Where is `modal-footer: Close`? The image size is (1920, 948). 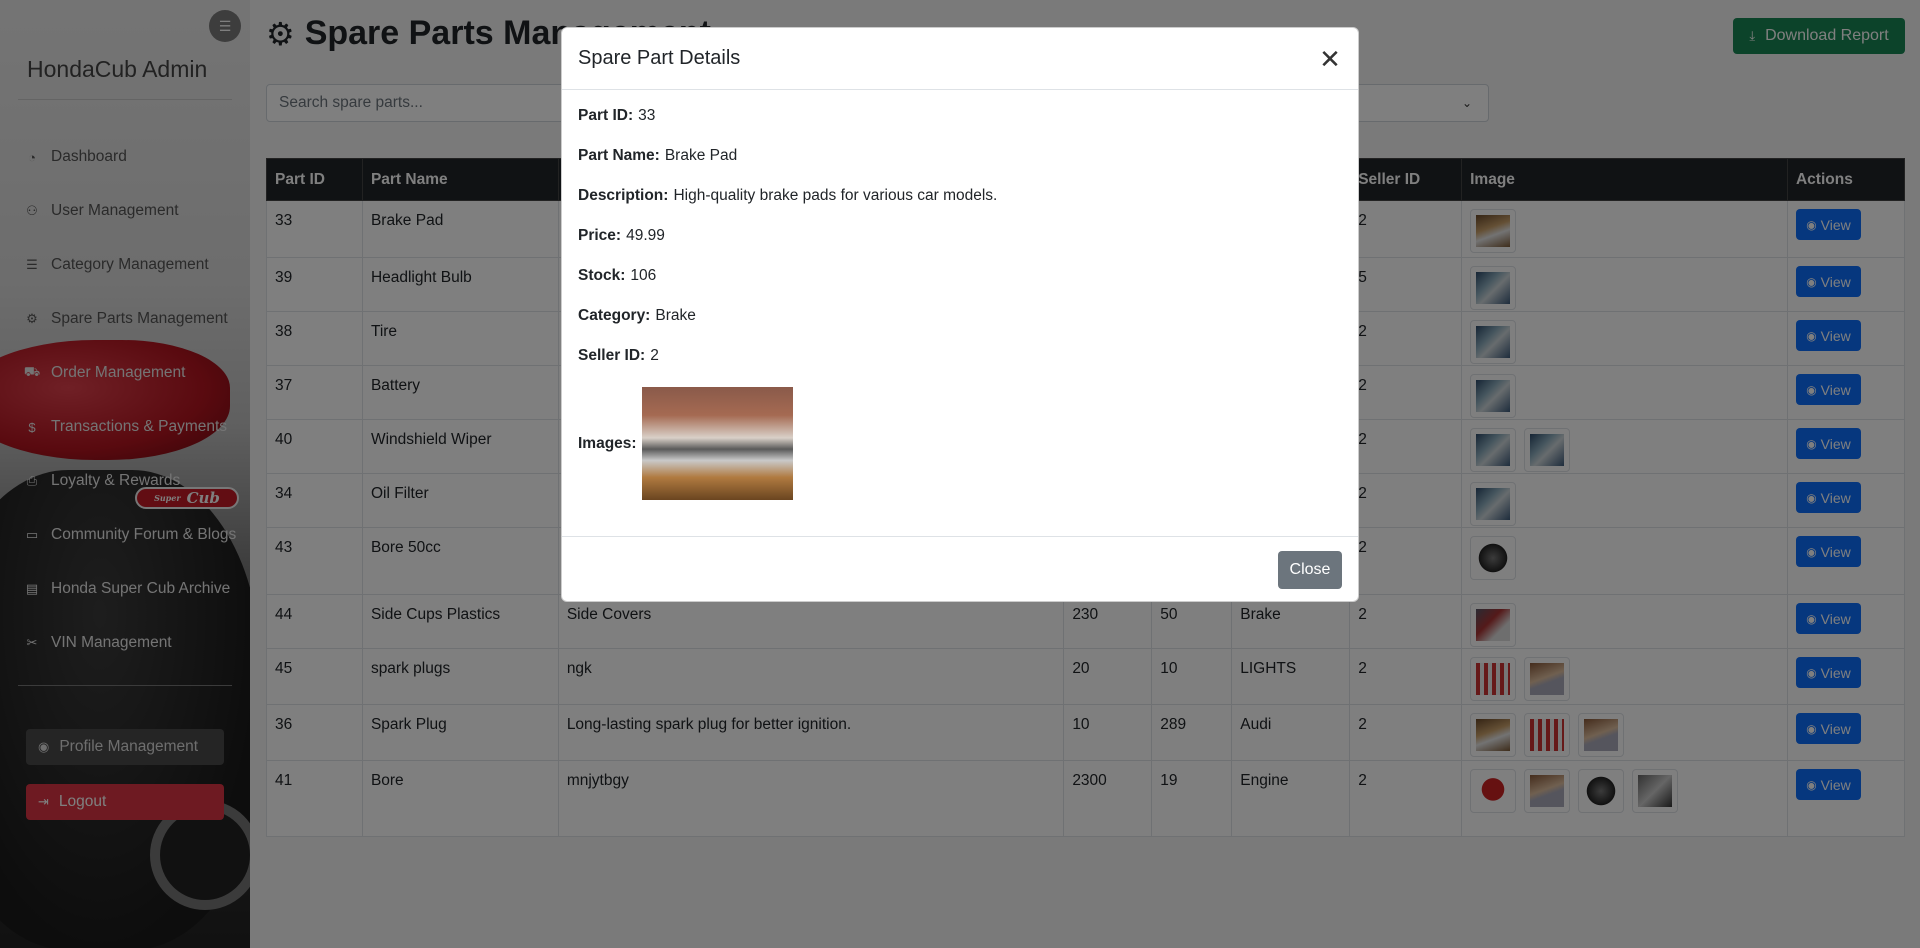 modal-footer: Close is located at coordinates (960, 570).